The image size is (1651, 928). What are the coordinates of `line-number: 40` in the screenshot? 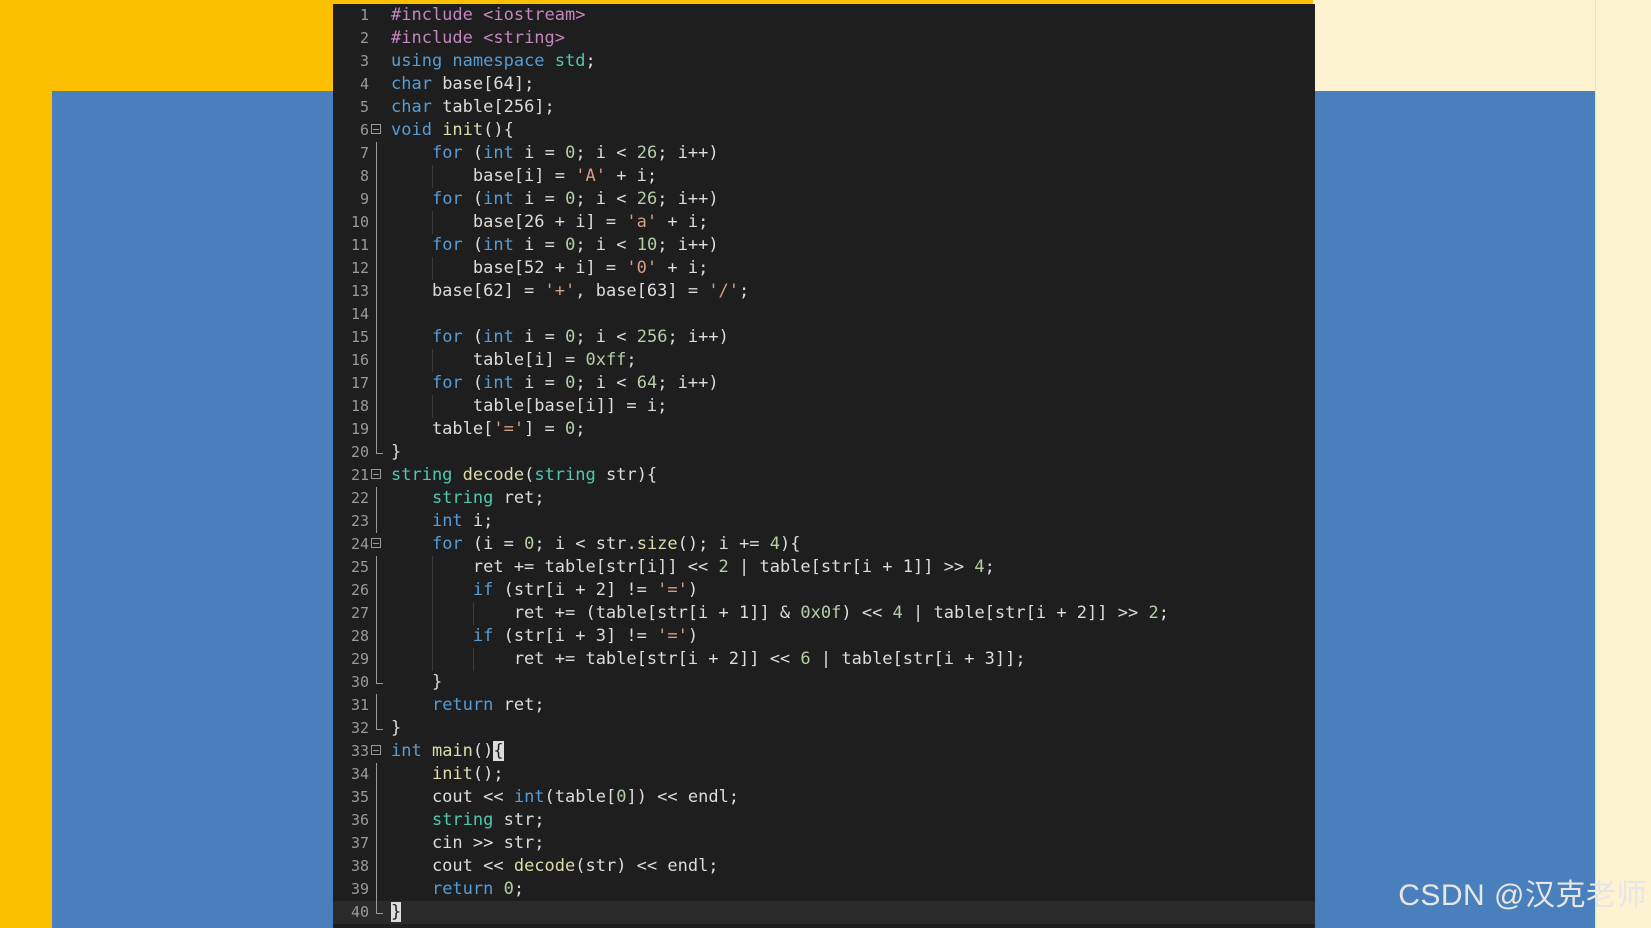 It's located at (359, 912).